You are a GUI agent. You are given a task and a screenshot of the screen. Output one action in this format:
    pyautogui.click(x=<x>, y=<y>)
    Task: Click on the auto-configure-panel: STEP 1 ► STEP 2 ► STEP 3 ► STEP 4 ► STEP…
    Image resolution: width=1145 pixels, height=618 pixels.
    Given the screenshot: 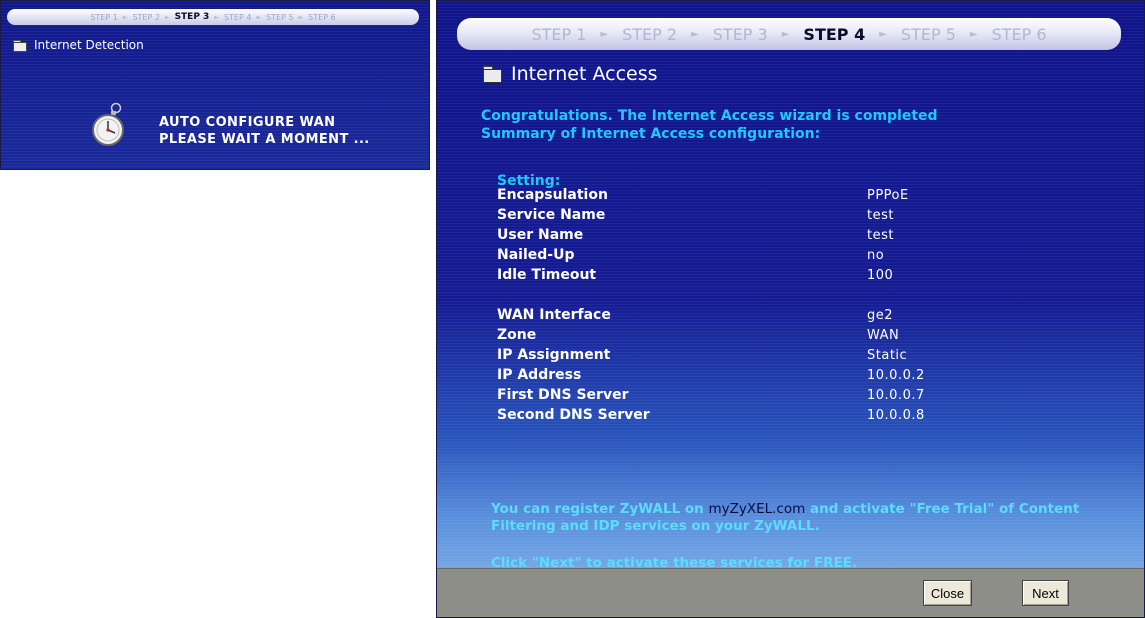 What is the action you would take?
    pyautogui.click(x=215, y=85)
    